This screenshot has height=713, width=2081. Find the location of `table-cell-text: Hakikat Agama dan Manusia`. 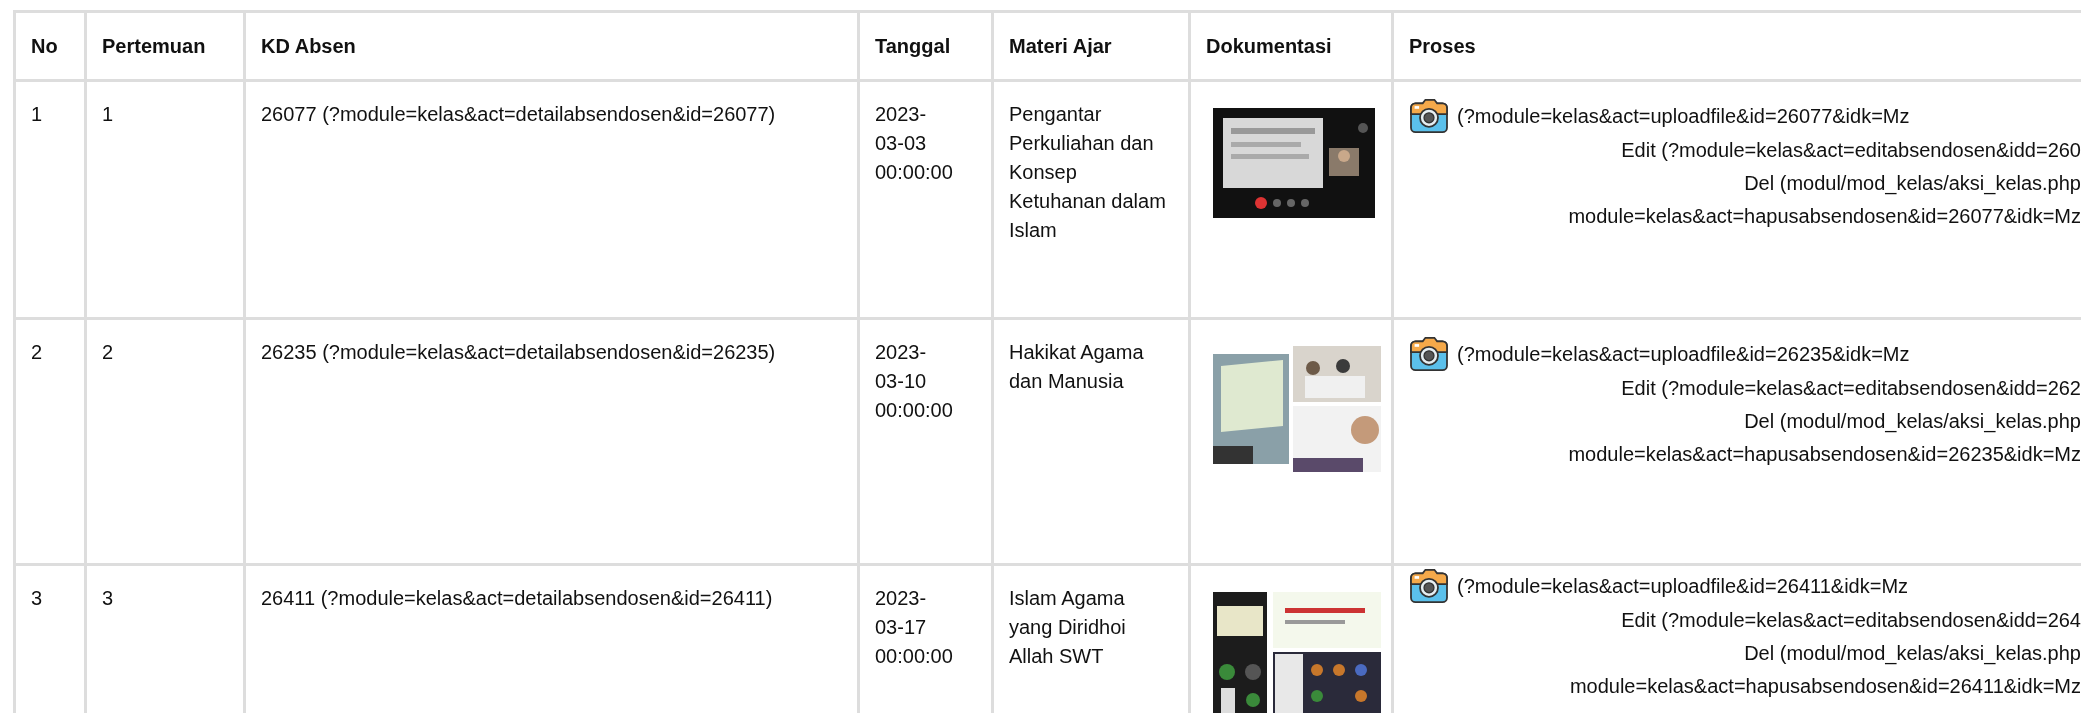

table-cell-text: Hakikat Agama dan Manusia is located at coordinates (1077, 367).